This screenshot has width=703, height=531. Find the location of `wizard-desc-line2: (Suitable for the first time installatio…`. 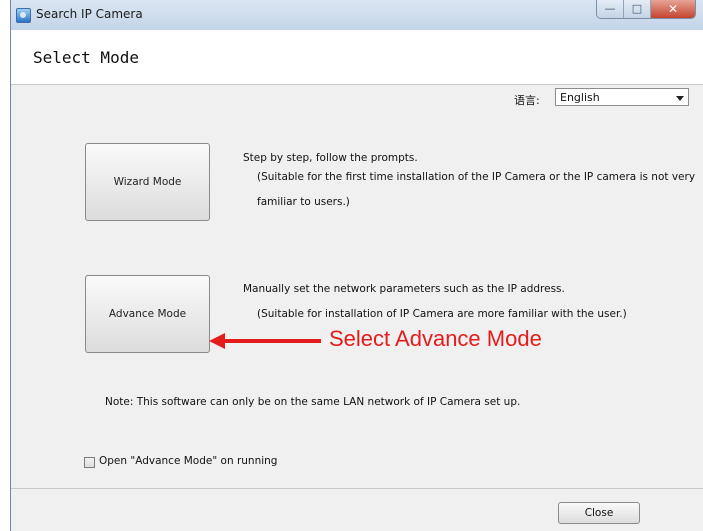

wizard-desc-line2: (Suitable for the first time installatio… is located at coordinates (476, 177).